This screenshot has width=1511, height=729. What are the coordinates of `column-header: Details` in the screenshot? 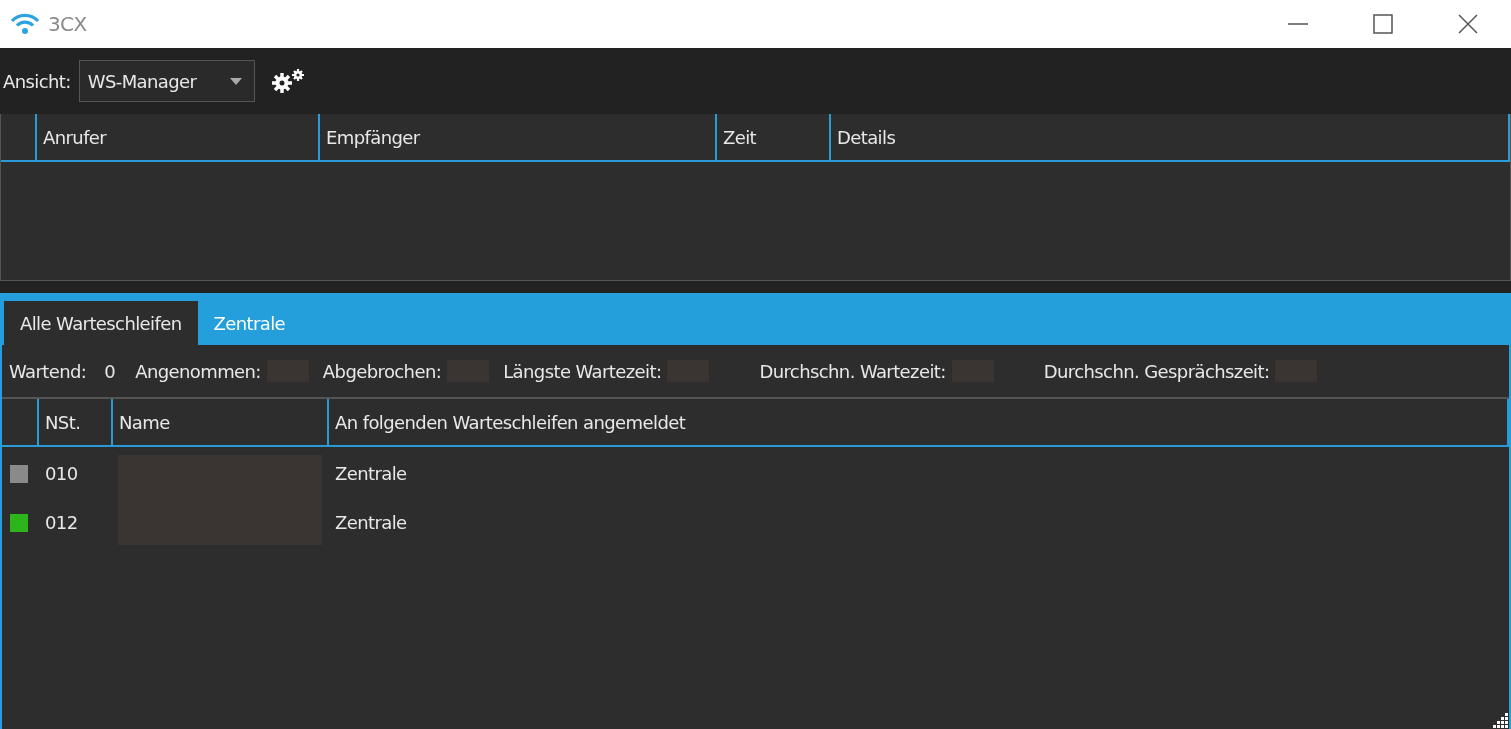 It's located at (1169, 137).